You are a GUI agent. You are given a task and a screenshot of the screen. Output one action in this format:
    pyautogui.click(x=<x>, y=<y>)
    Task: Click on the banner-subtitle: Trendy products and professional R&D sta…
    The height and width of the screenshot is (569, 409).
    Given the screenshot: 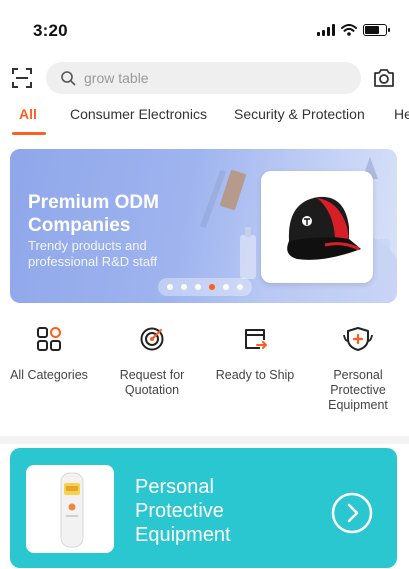 What is the action you would take?
    pyautogui.click(x=93, y=253)
    